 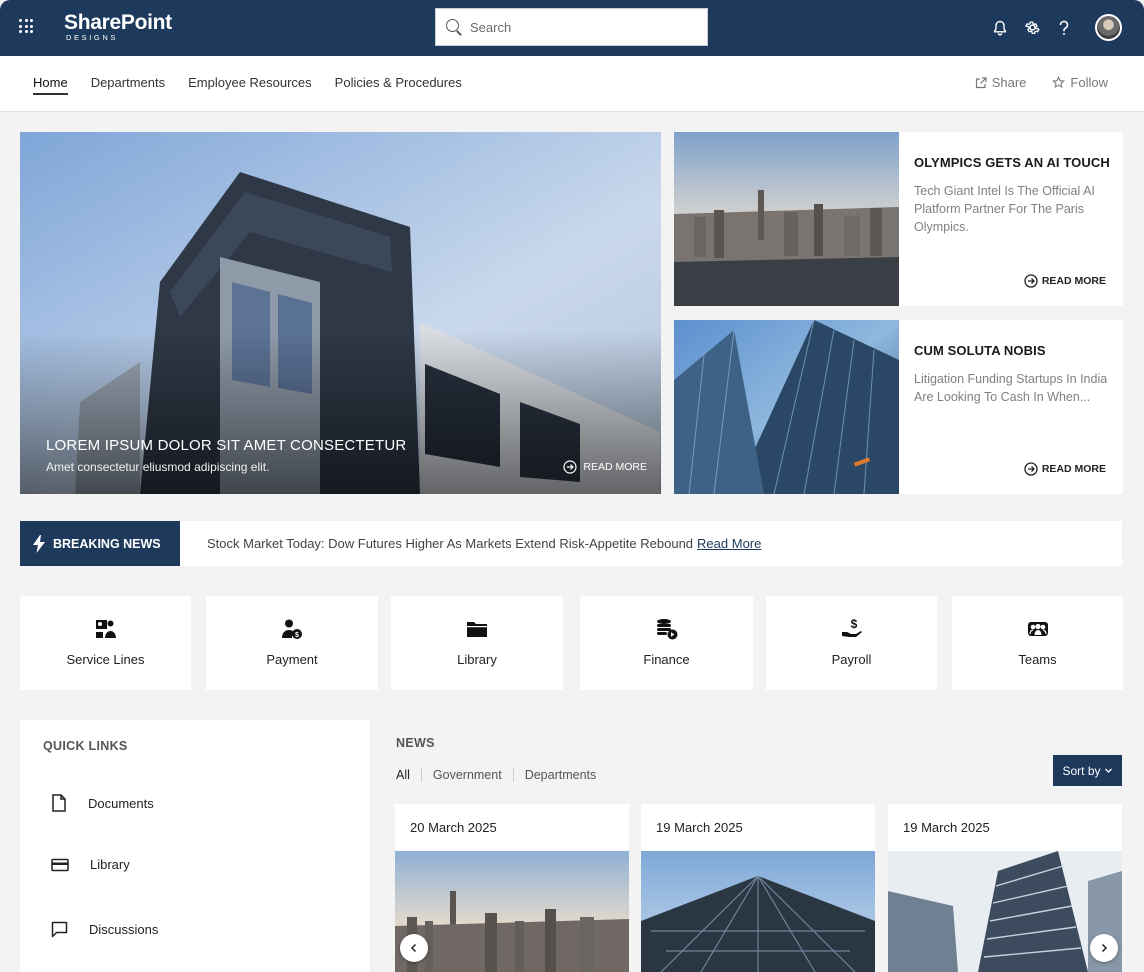 What do you see at coordinates (1037, 629) in the screenshot?
I see `team-icon` at bounding box center [1037, 629].